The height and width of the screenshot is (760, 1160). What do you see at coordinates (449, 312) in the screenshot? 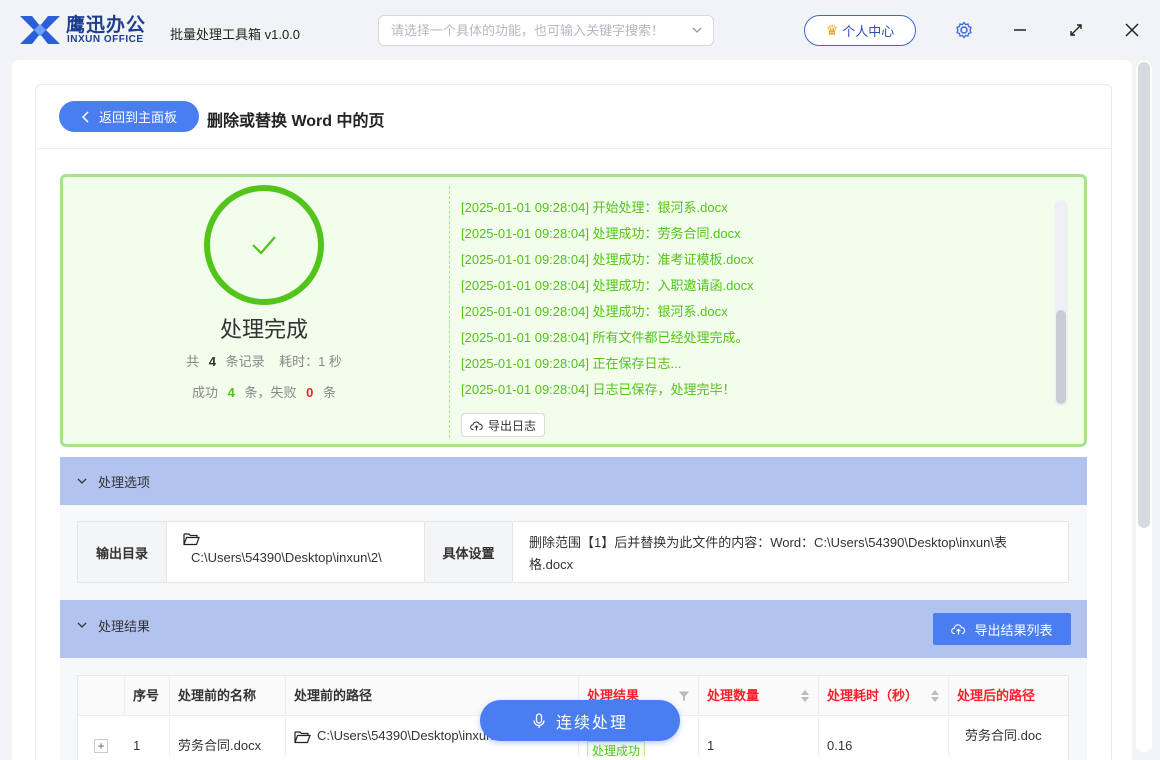
I see `divider` at bounding box center [449, 312].